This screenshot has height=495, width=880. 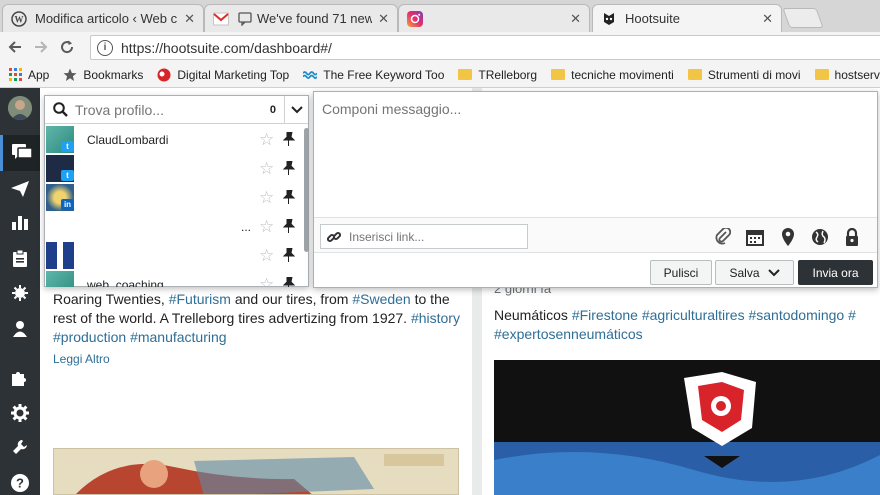 I want to click on tab-instagram: ✕, so click(x=494, y=18).